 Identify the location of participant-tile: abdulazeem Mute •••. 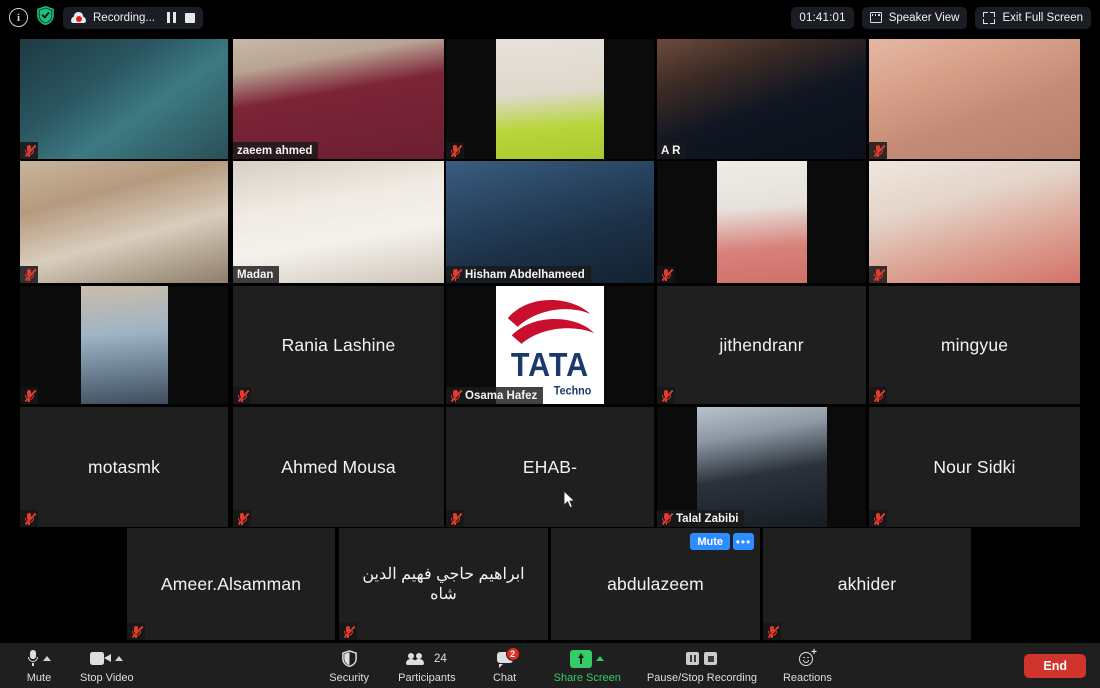
(655, 584).